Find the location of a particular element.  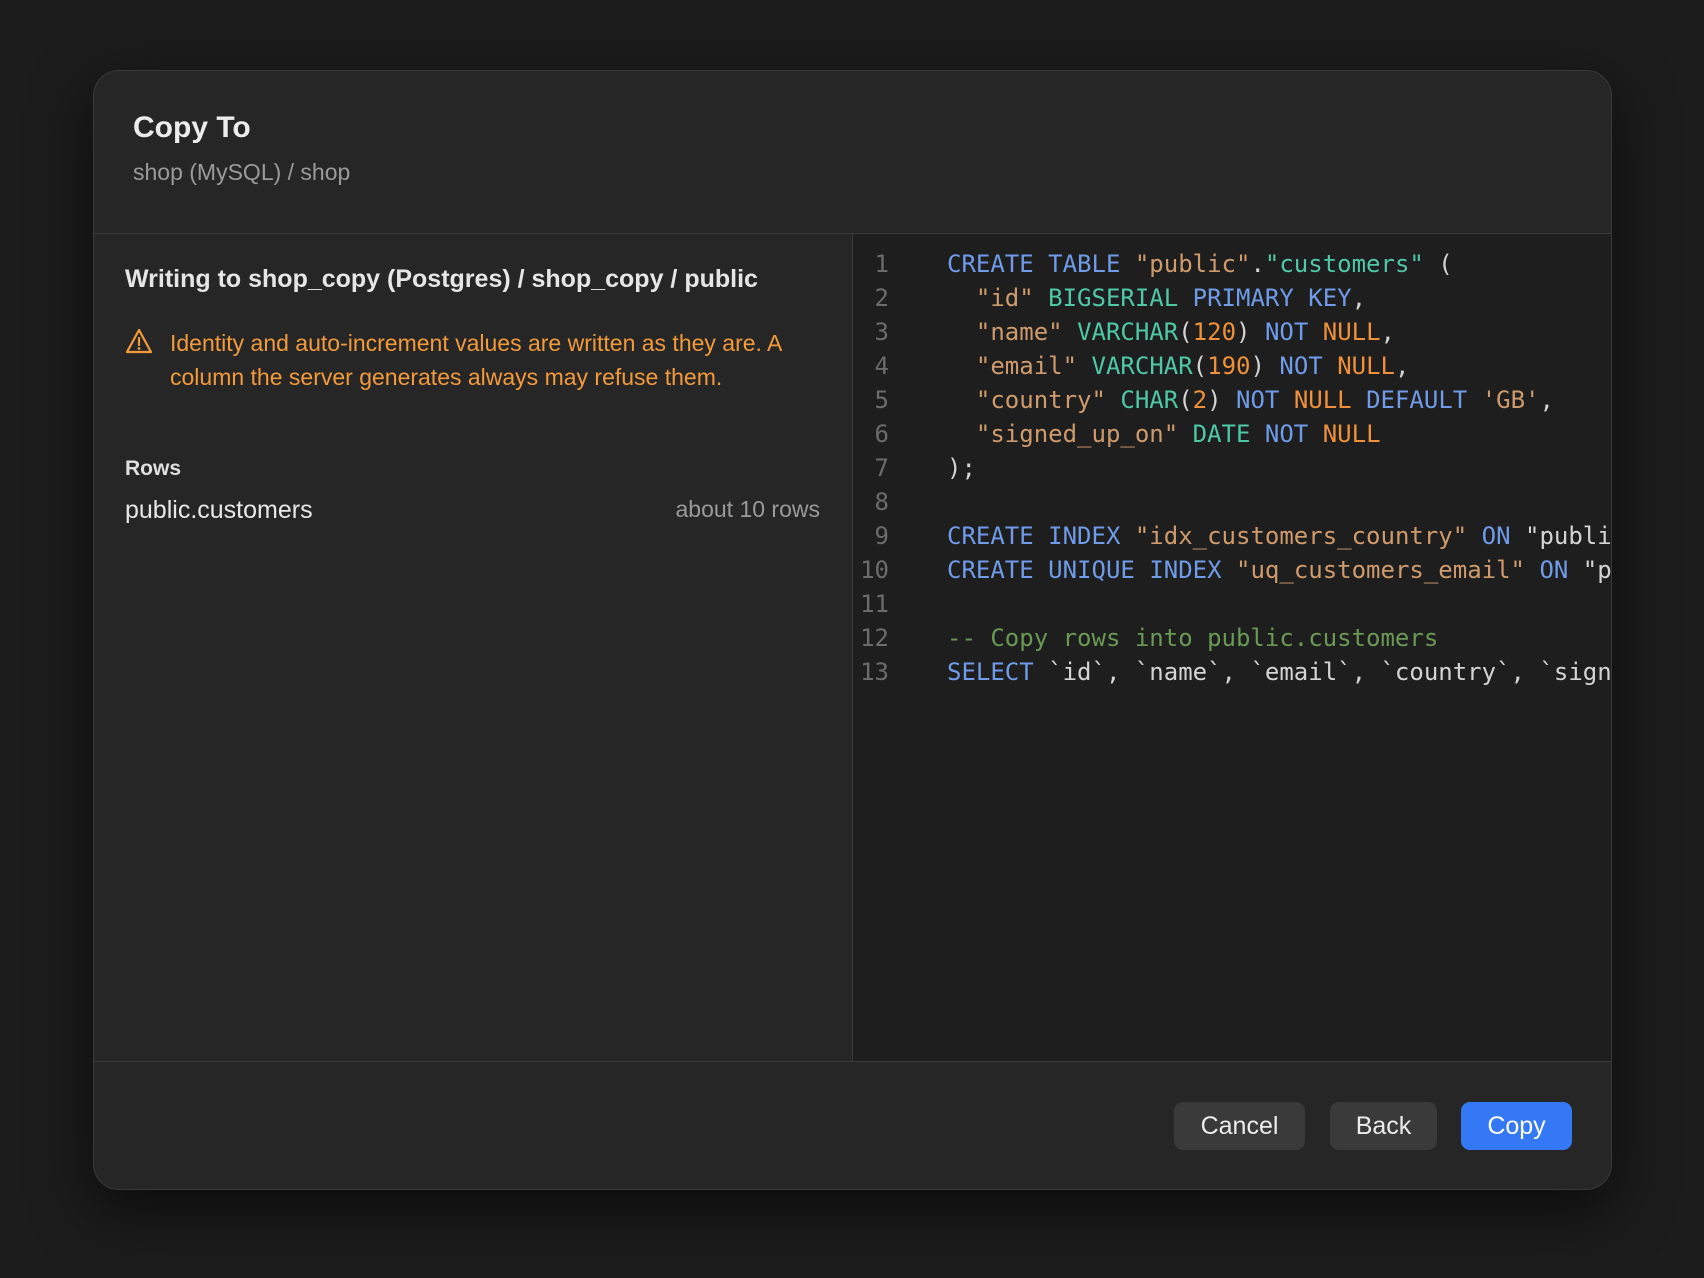

code-line: 2 "id" BIGSERIAL PRIMARY KEY, is located at coordinates (1232, 298).